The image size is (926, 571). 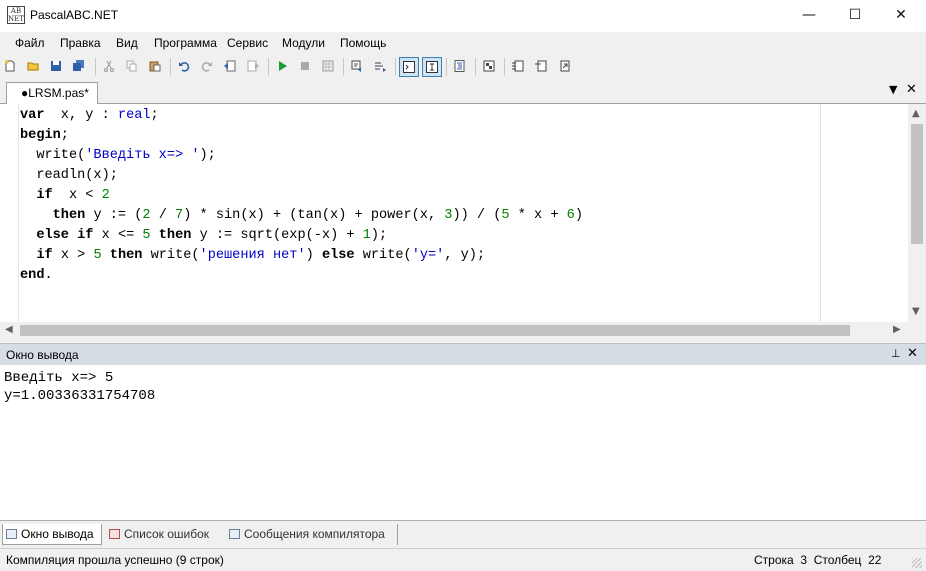 What do you see at coordinates (185, 43) in the screenshot?
I see `menu-program: Программа` at bounding box center [185, 43].